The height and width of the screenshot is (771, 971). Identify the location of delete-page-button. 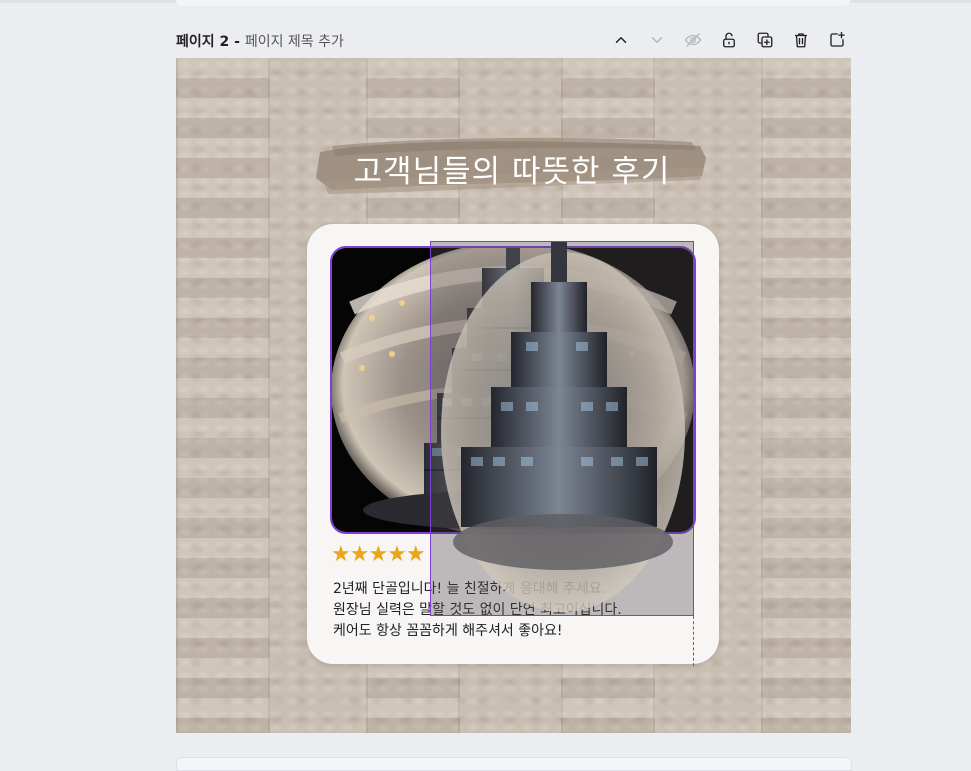
(801, 40).